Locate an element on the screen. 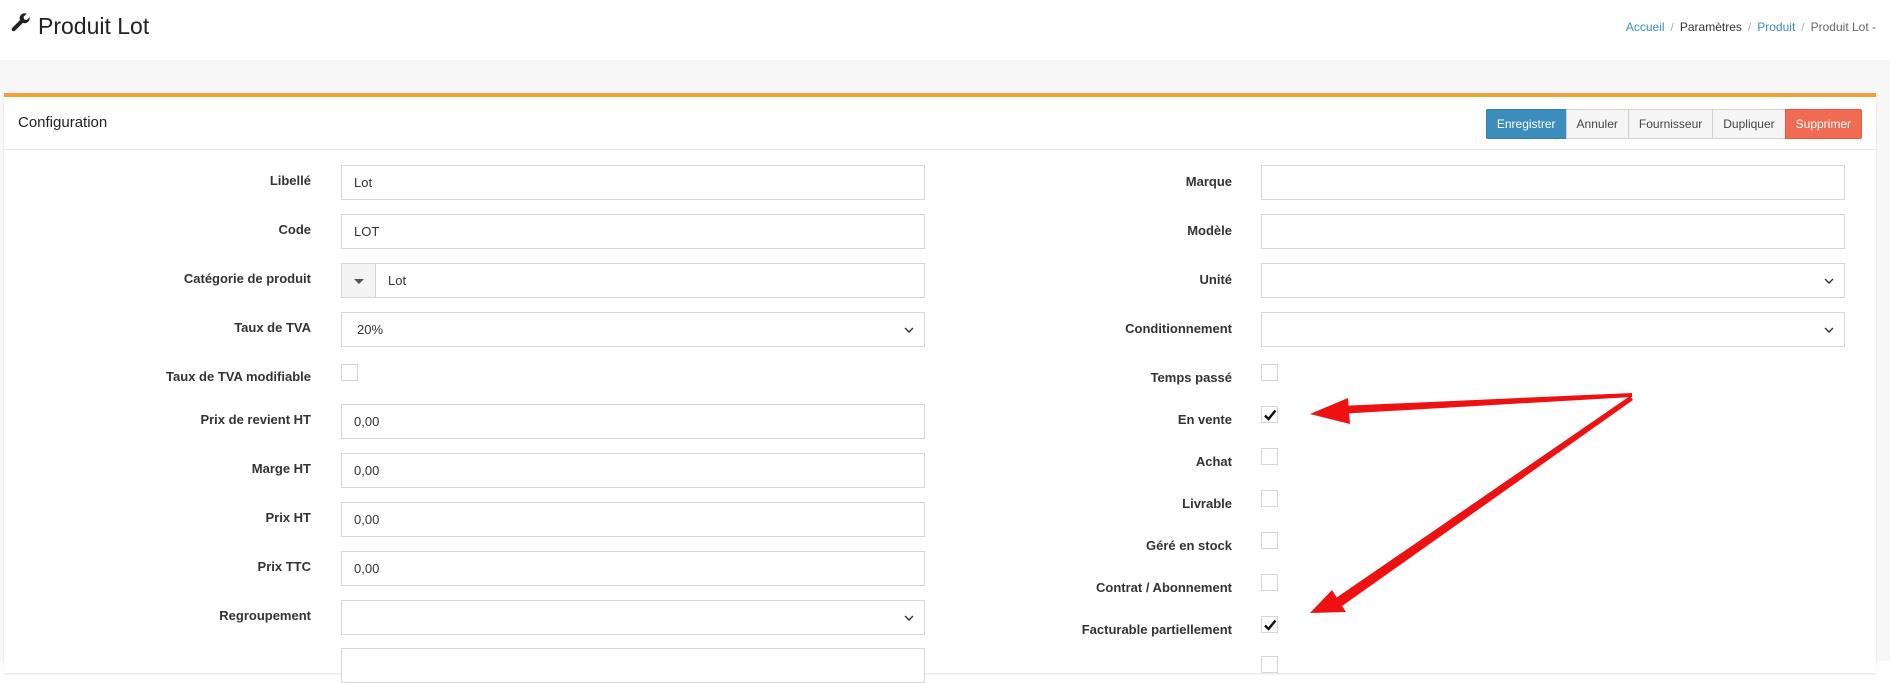 The height and width of the screenshot is (683, 1890). breadcrumb-params: Paramètres is located at coordinates (1710, 27).